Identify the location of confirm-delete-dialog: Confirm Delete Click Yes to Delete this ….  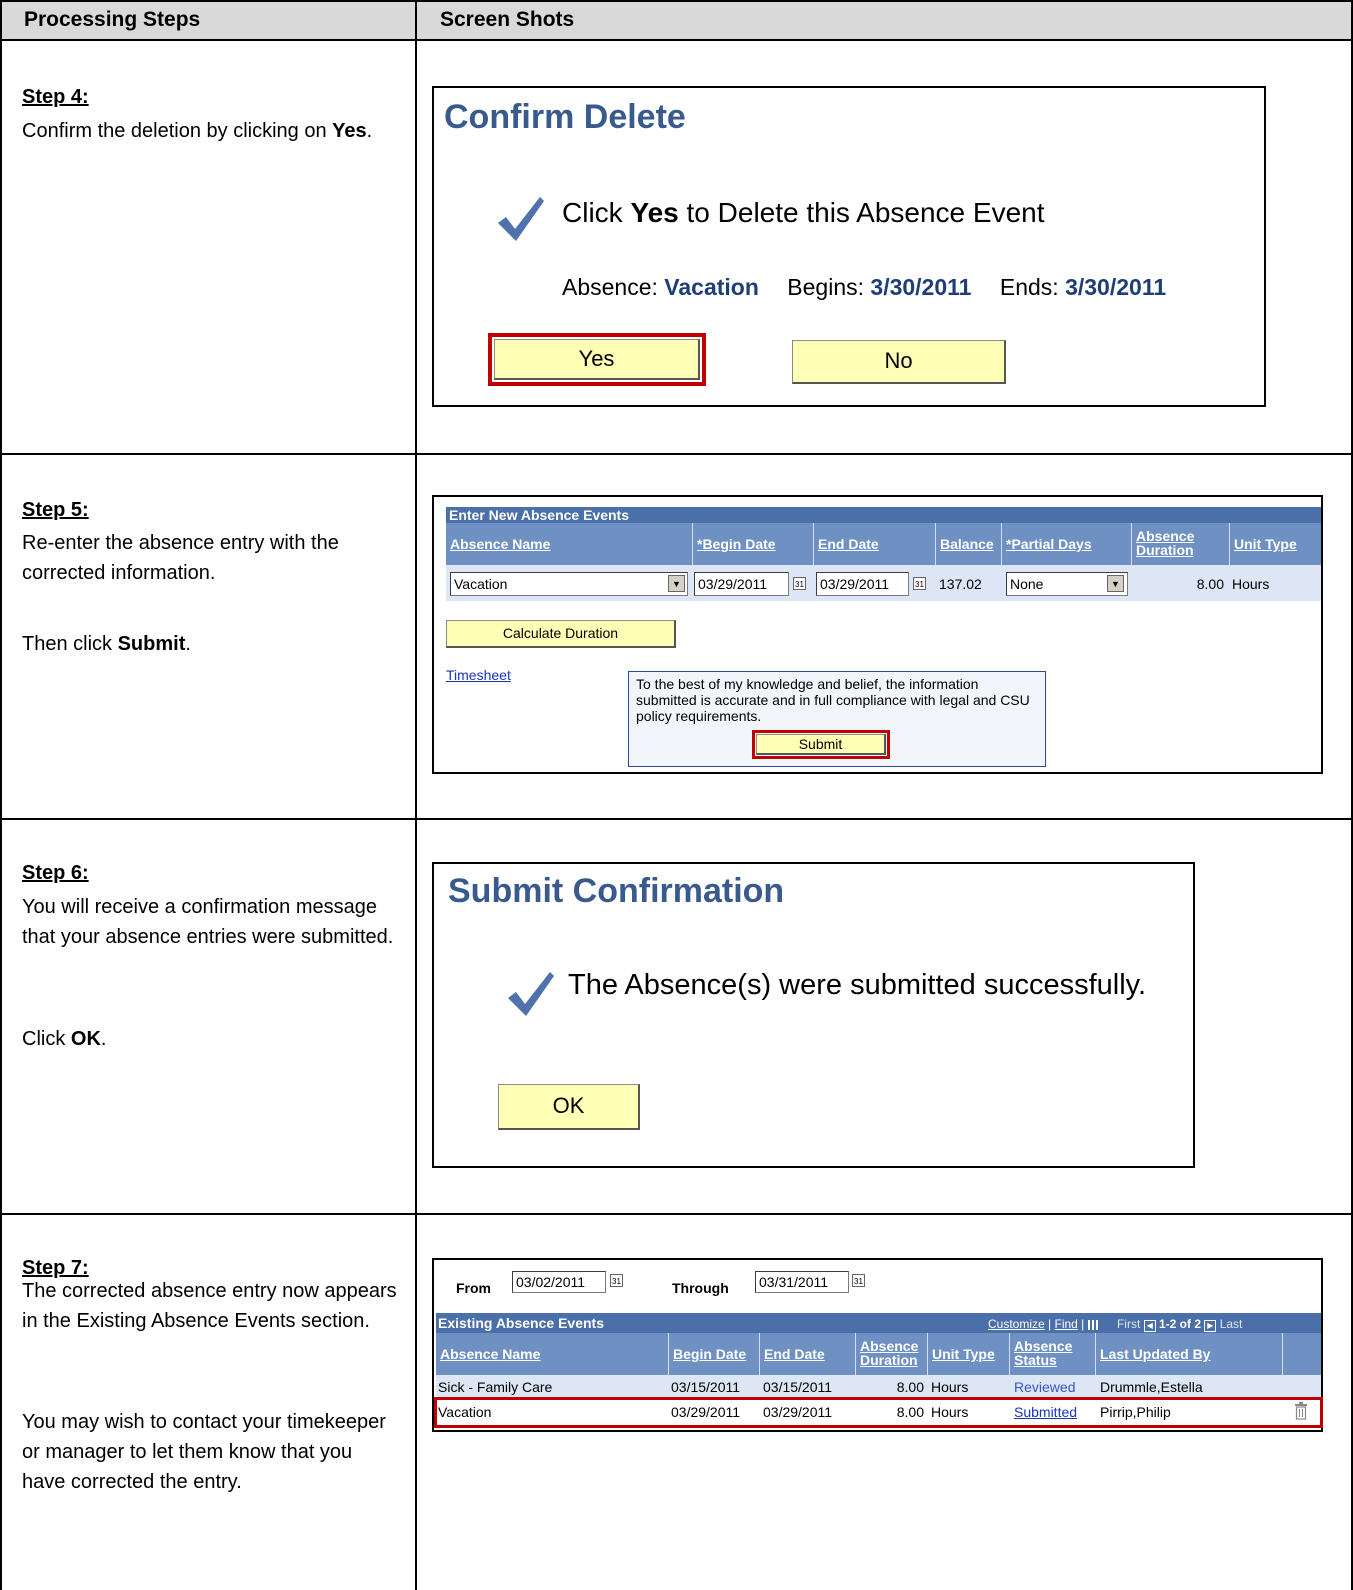
(849, 246).